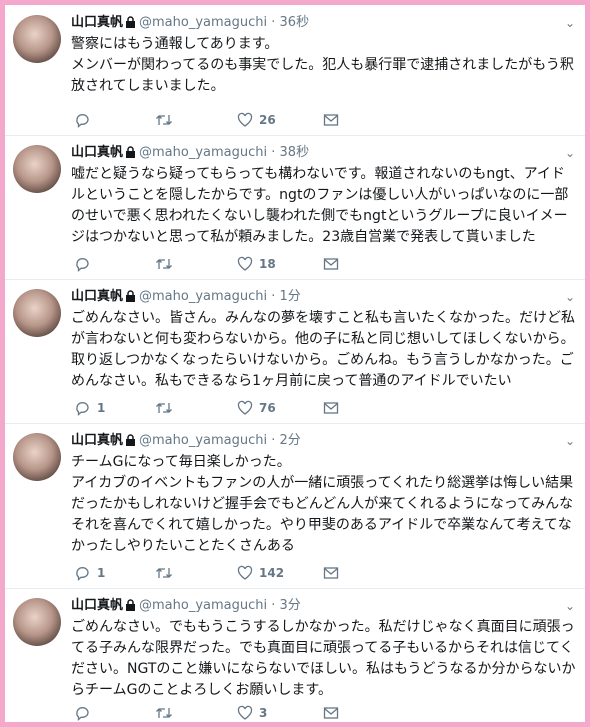 The image size is (590, 727). I want to click on tweet-header: 山口真帆 @maho_yamaguchi · 3分 ⌄, so click(323, 606).